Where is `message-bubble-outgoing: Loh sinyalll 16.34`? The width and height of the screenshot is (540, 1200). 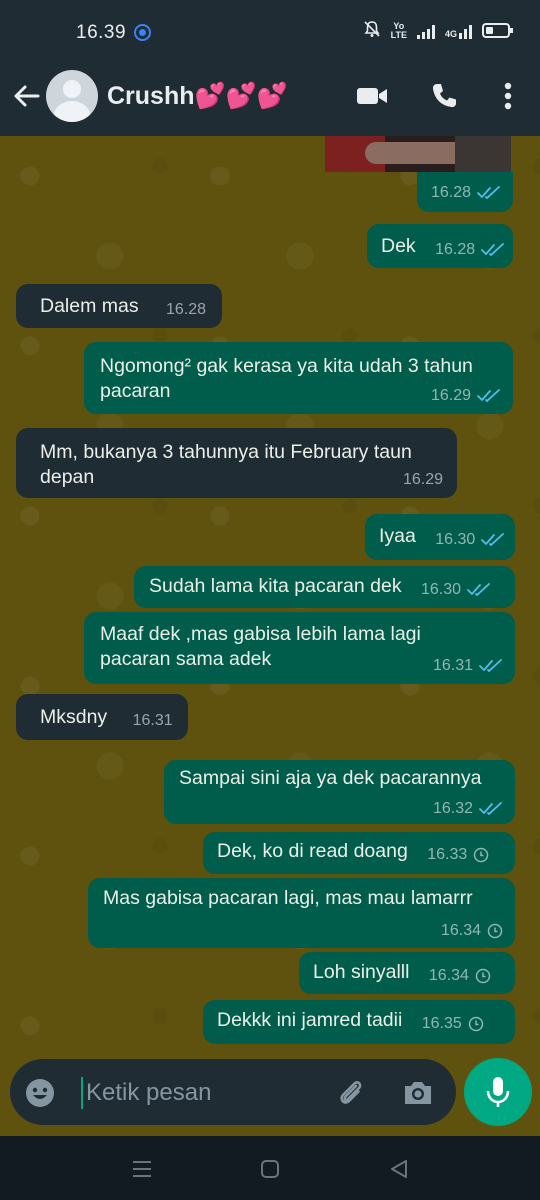 message-bubble-outgoing: Loh sinyalll 16.34 is located at coordinates (407, 973).